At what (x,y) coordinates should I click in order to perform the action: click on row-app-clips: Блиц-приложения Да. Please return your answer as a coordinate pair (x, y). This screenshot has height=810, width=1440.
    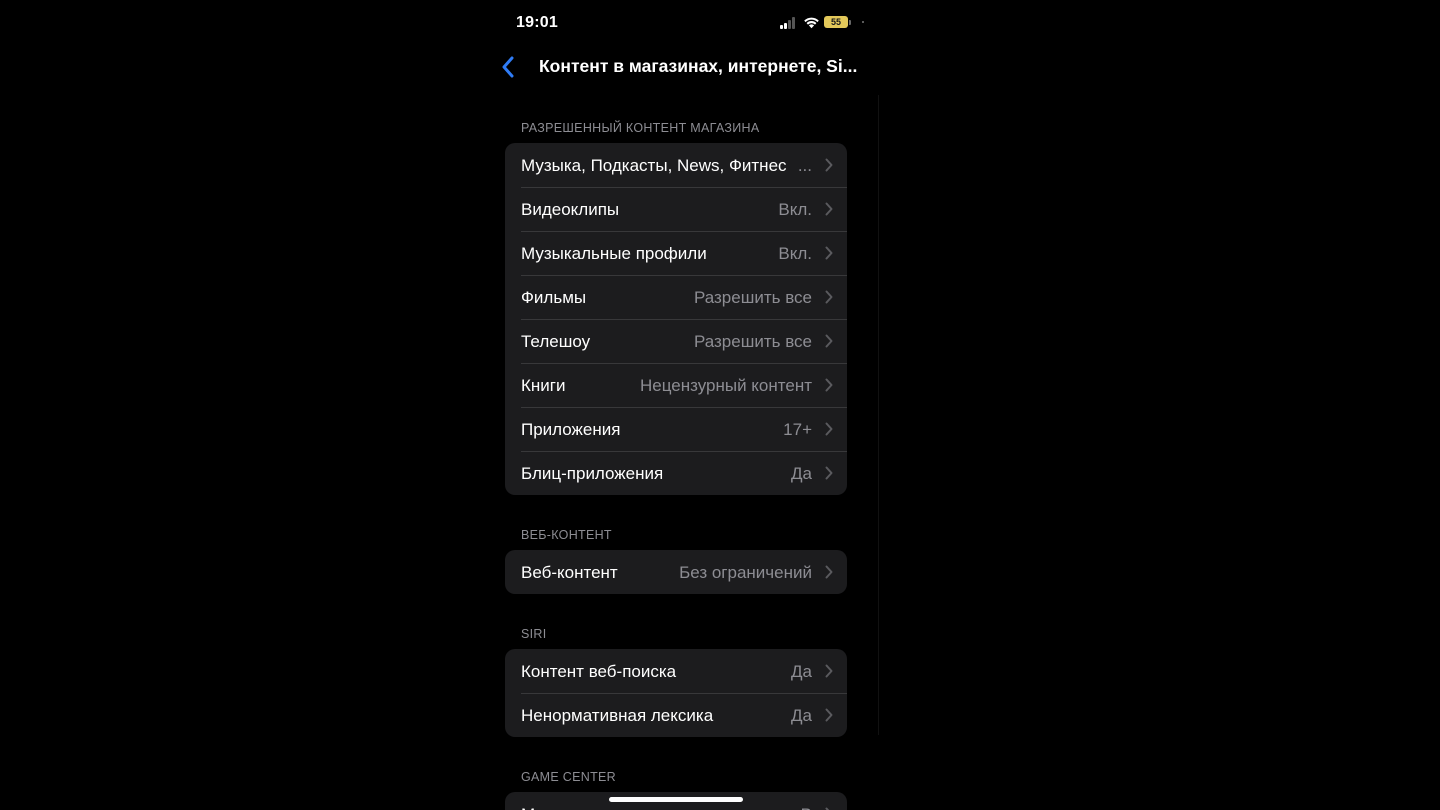
    Looking at the image, I should click on (676, 473).